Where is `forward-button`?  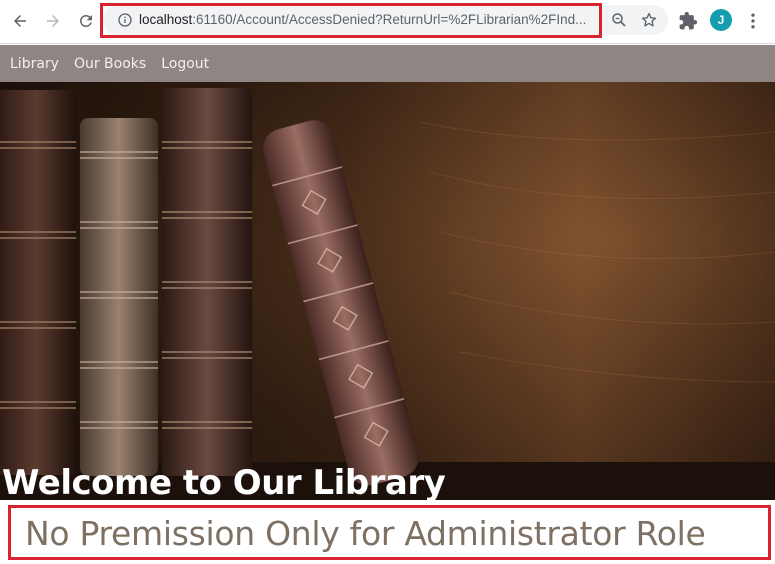
forward-button is located at coordinates (53, 21).